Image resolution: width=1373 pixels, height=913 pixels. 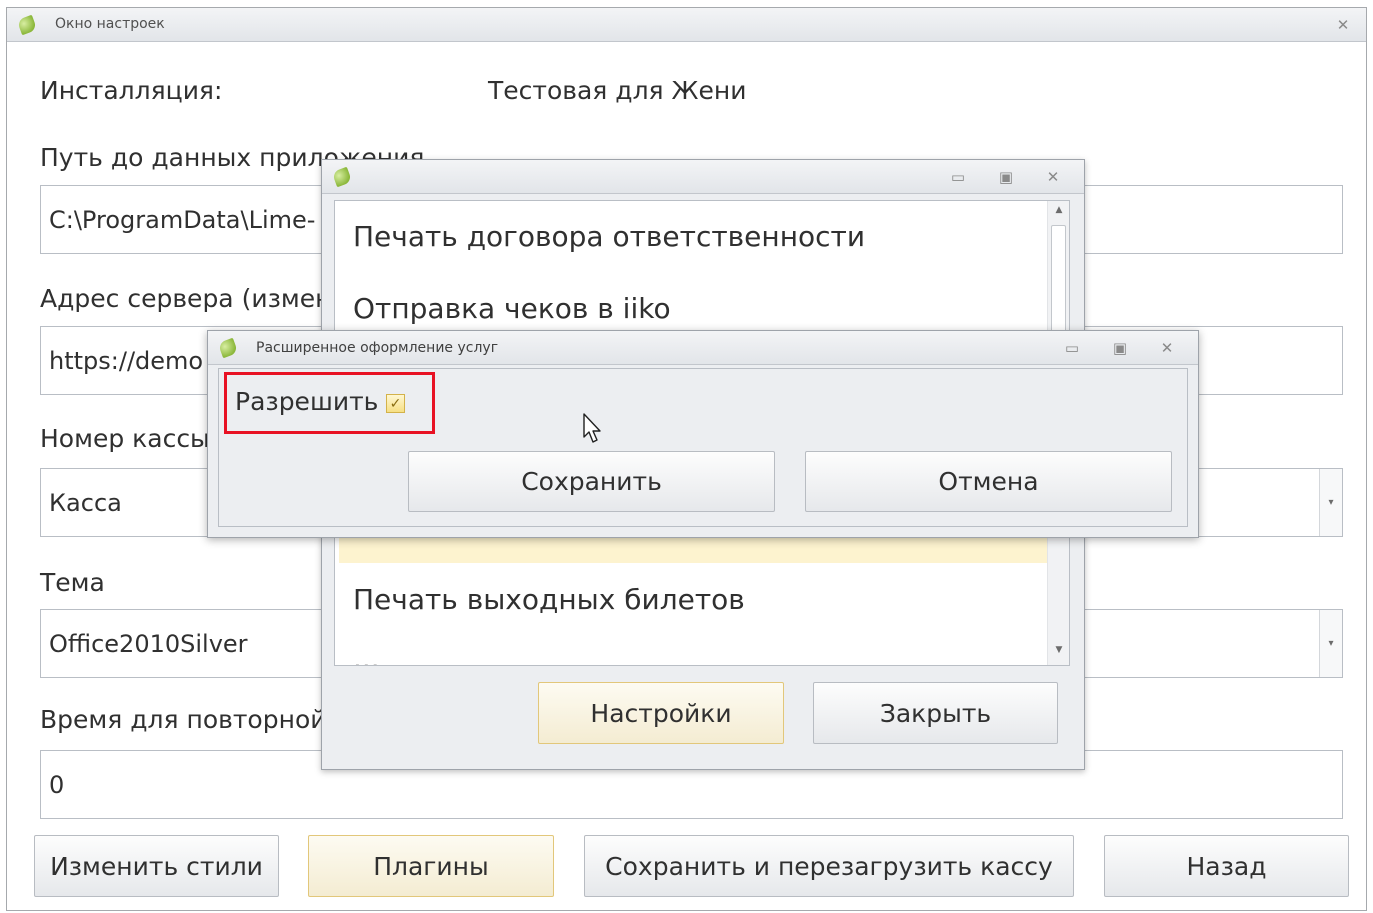 What do you see at coordinates (1058, 210) in the screenshot?
I see `scroll-up-icon: ▲` at bounding box center [1058, 210].